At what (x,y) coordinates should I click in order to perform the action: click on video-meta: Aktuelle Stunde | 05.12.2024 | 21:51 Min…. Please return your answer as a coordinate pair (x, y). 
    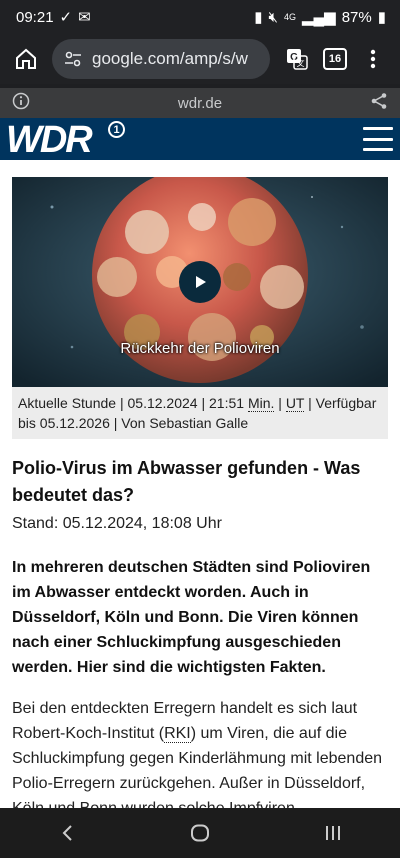
    Looking at the image, I should click on (200, 413).